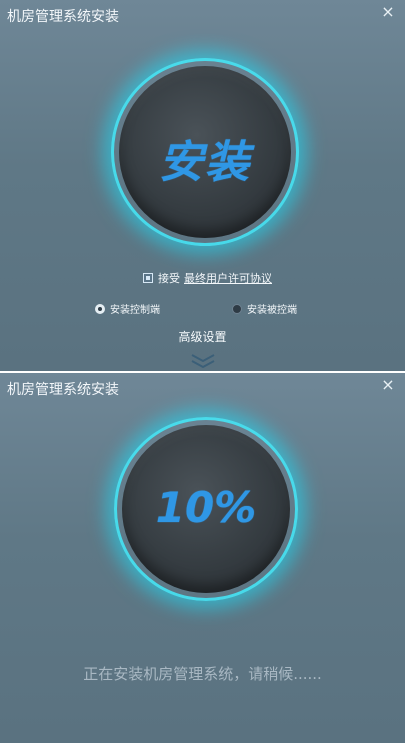 This screenshot has height=743, width=405. Describe the element at coordinates (100, 309) in the screenshot. I see `radio-button-control` at that location.